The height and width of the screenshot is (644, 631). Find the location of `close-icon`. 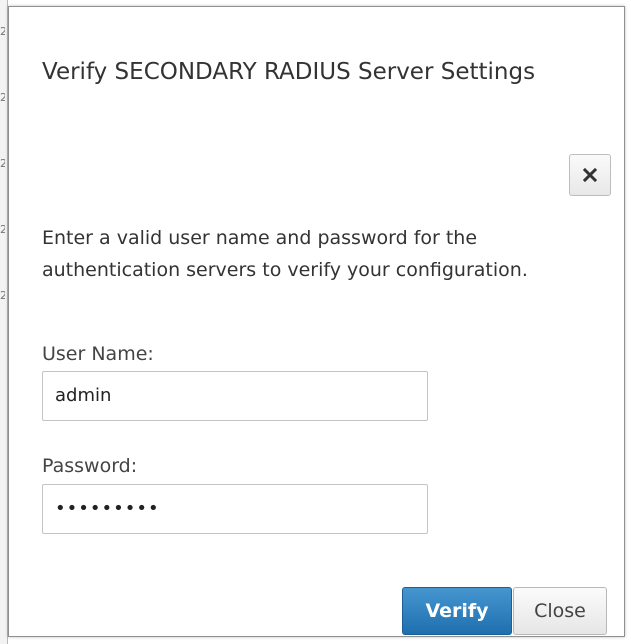

close-icon is located at coordinates (590, 175).